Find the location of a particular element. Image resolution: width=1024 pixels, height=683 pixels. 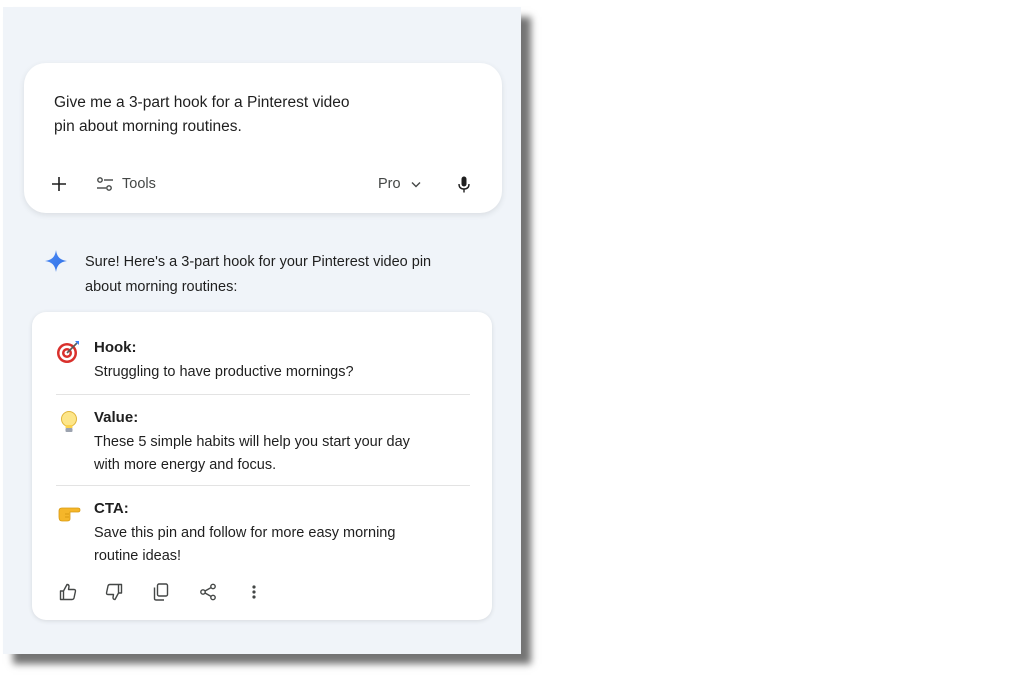

tools-label: Tools is located at coordinates (139, 184).